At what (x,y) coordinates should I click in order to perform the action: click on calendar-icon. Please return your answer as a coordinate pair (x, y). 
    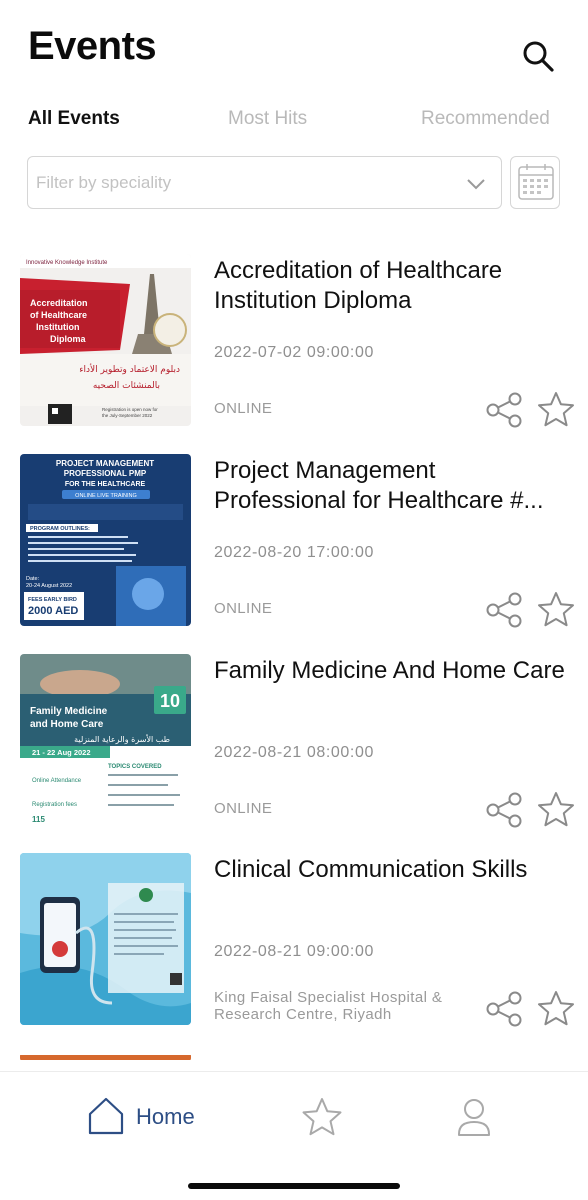
    Looking at the image, I should click on (536, 182).